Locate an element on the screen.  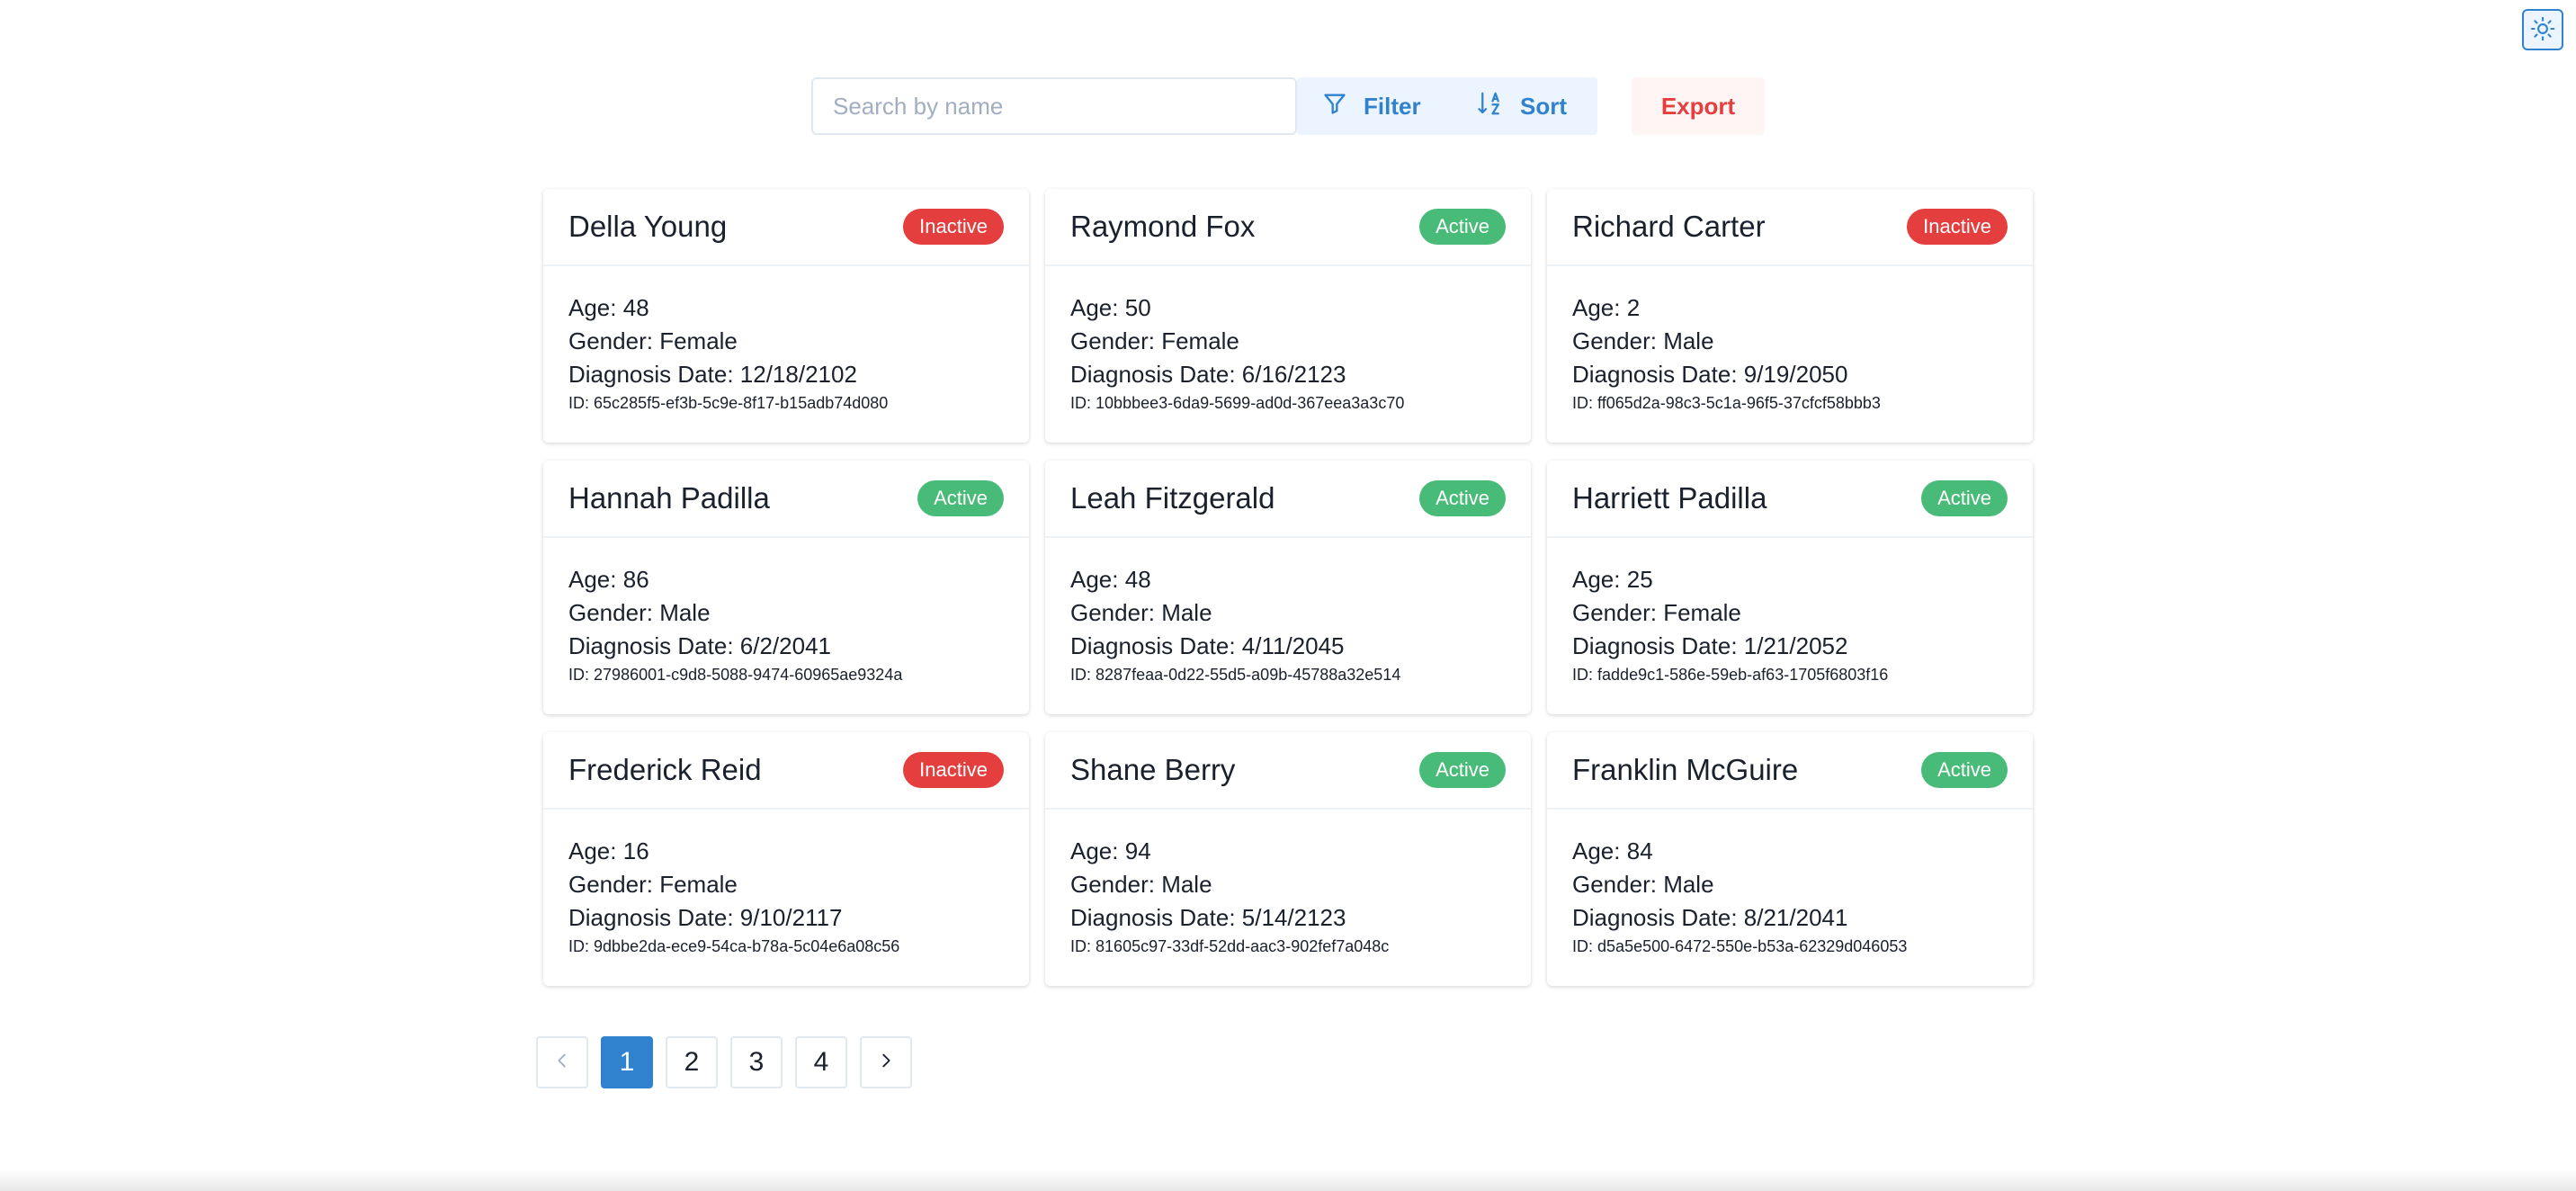
card-header: Harriett Padilla Active is located at coordinates (1790, 500).